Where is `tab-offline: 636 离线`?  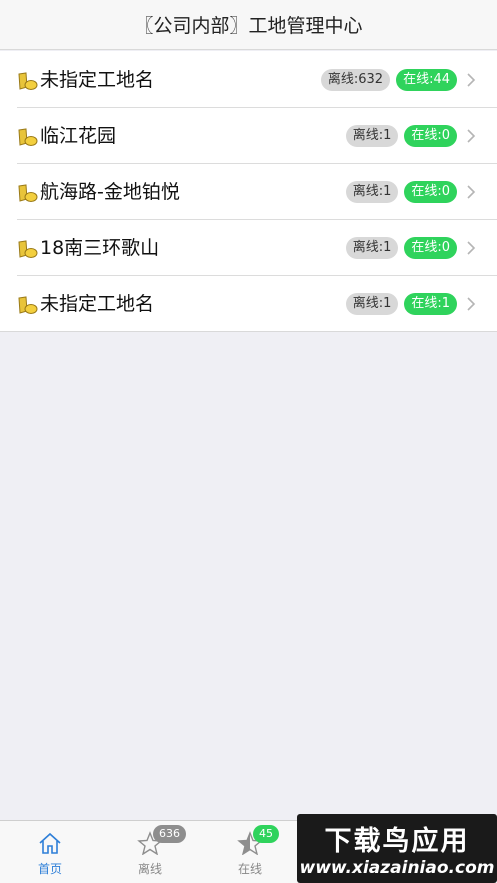
tab-offline: 636 离线 is located at coordinates (150, 852).